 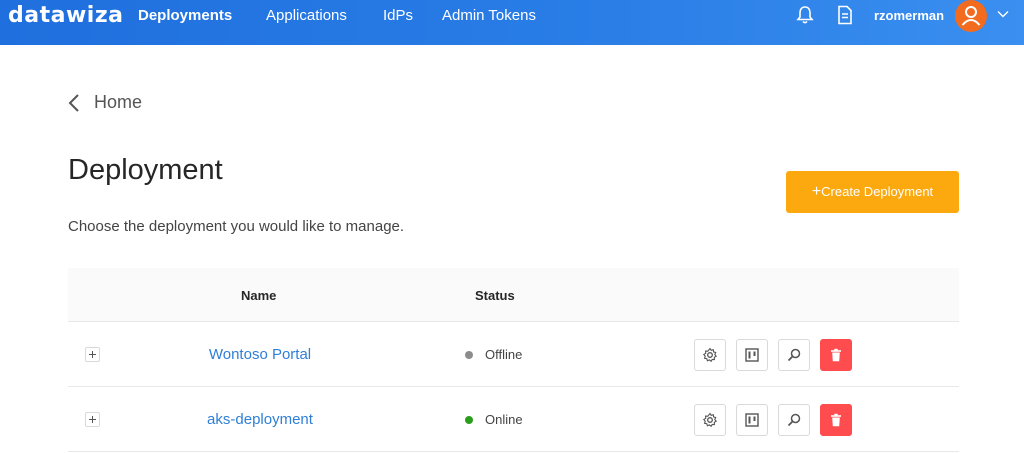 What do you see at coordinates (909, 15) in the screenshot?
I see `username: rzomerman` at bounding box center [909, 15].